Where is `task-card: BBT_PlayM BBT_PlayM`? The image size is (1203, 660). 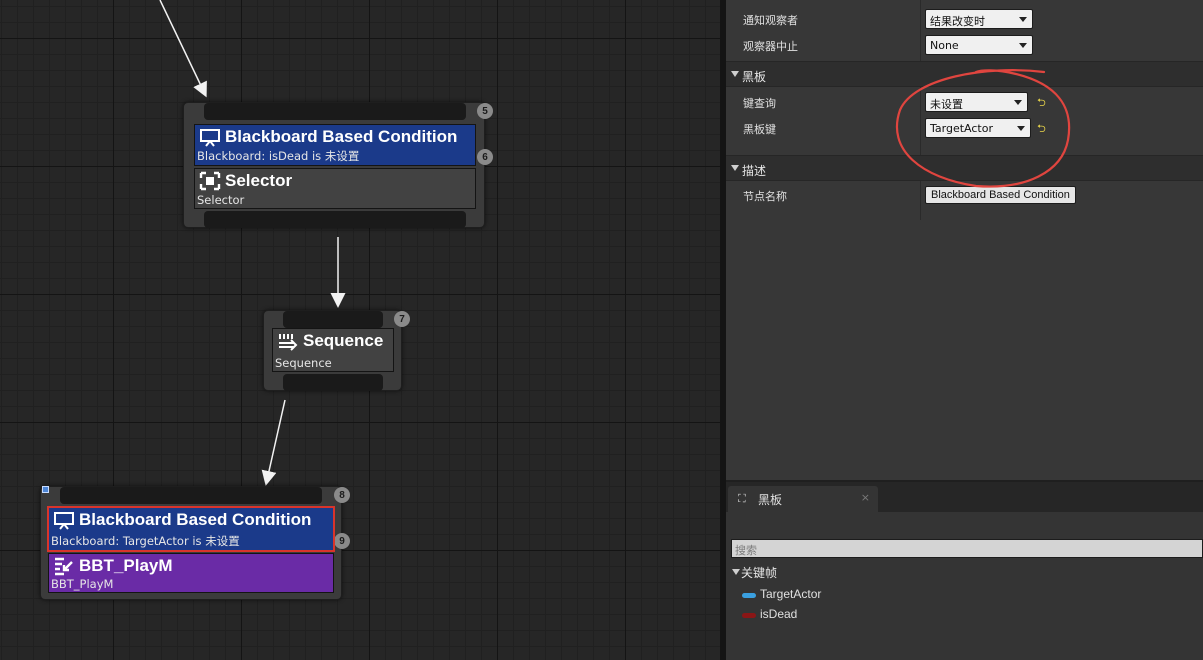 task-card: BBT_PlayM BBT_PlayM is located at coordinates (191, 573).